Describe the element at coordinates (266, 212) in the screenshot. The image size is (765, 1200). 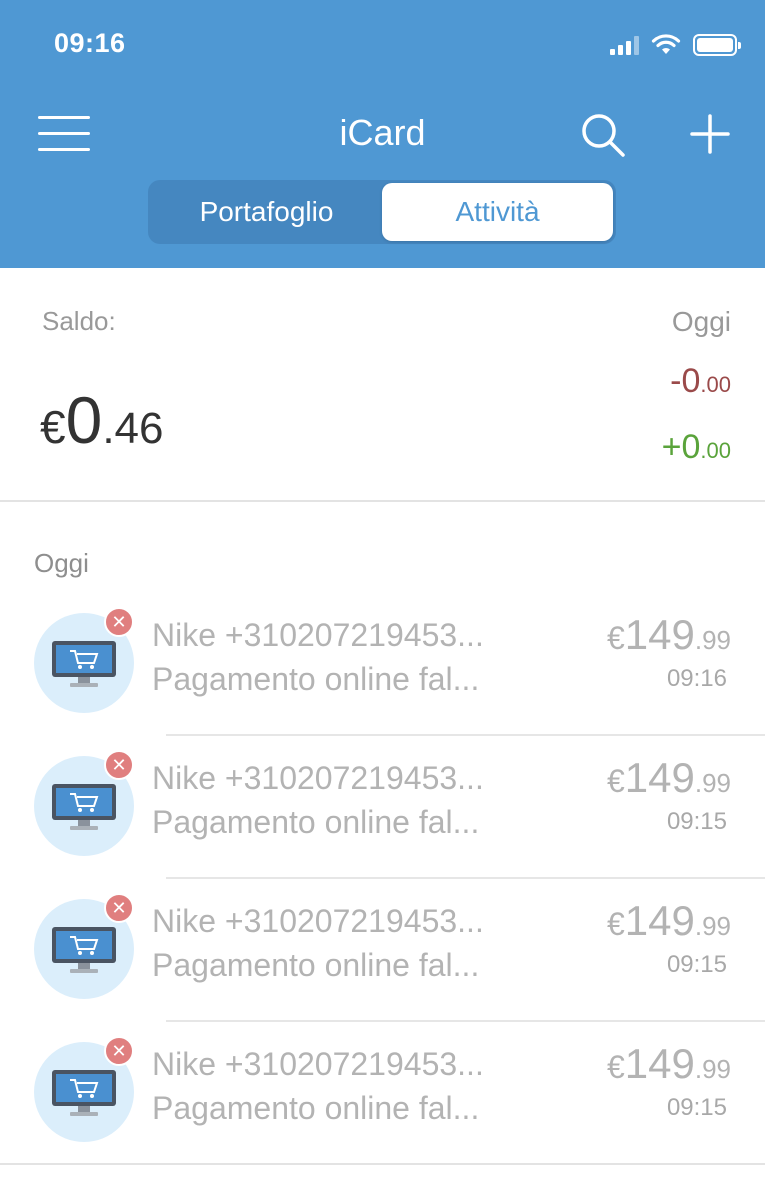
I see `tab-portafoglio: Portafoglio` at that location.